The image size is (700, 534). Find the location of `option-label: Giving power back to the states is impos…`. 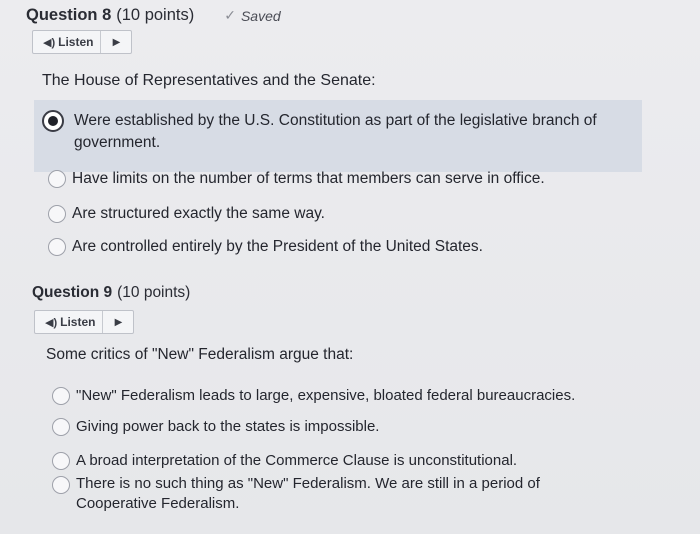

option-label: Giving power back to the states is impos… is located at coordinates (228, 426).